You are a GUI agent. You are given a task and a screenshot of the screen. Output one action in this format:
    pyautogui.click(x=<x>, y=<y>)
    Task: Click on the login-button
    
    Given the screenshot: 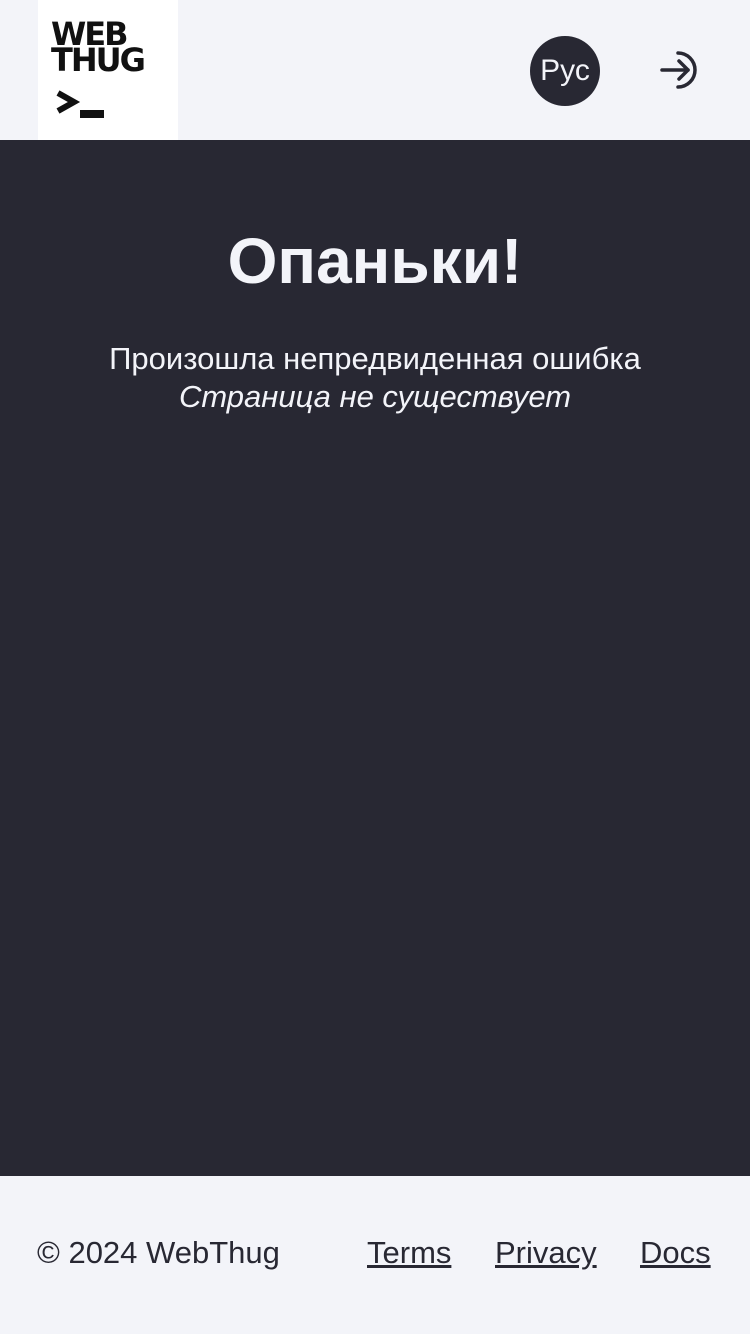 What is the action you would take?
    pyautogui.click(x=680, y=70)
    